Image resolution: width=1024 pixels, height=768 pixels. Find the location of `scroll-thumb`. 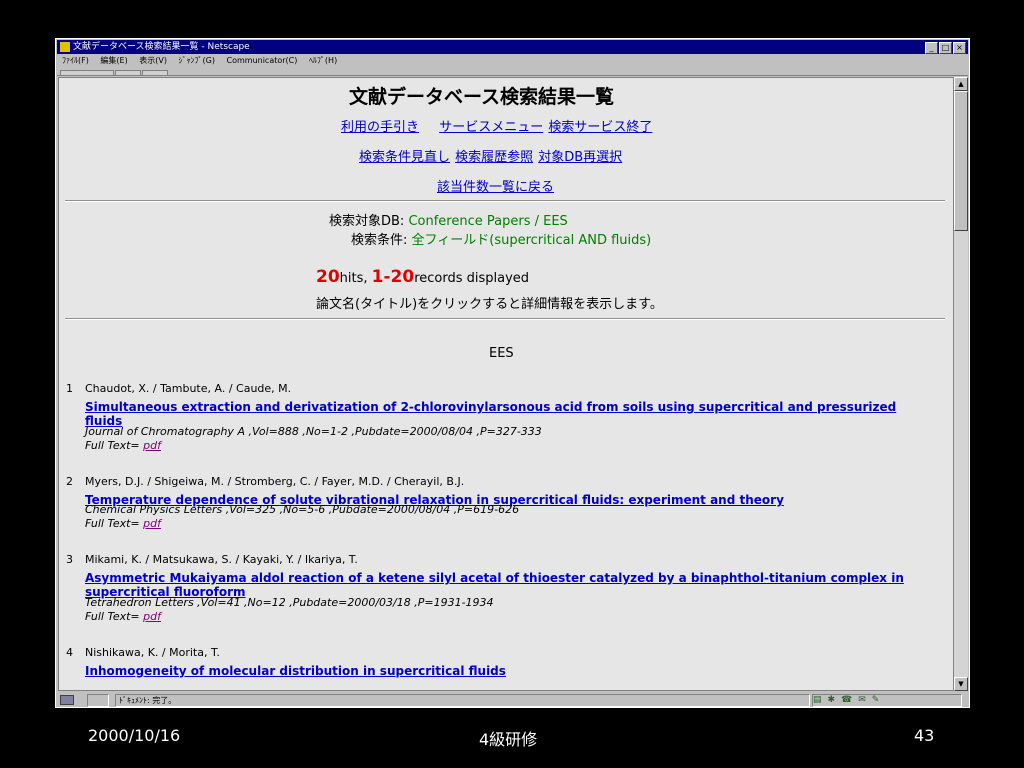

scroll-thumb is located at coordinates (961, 161).